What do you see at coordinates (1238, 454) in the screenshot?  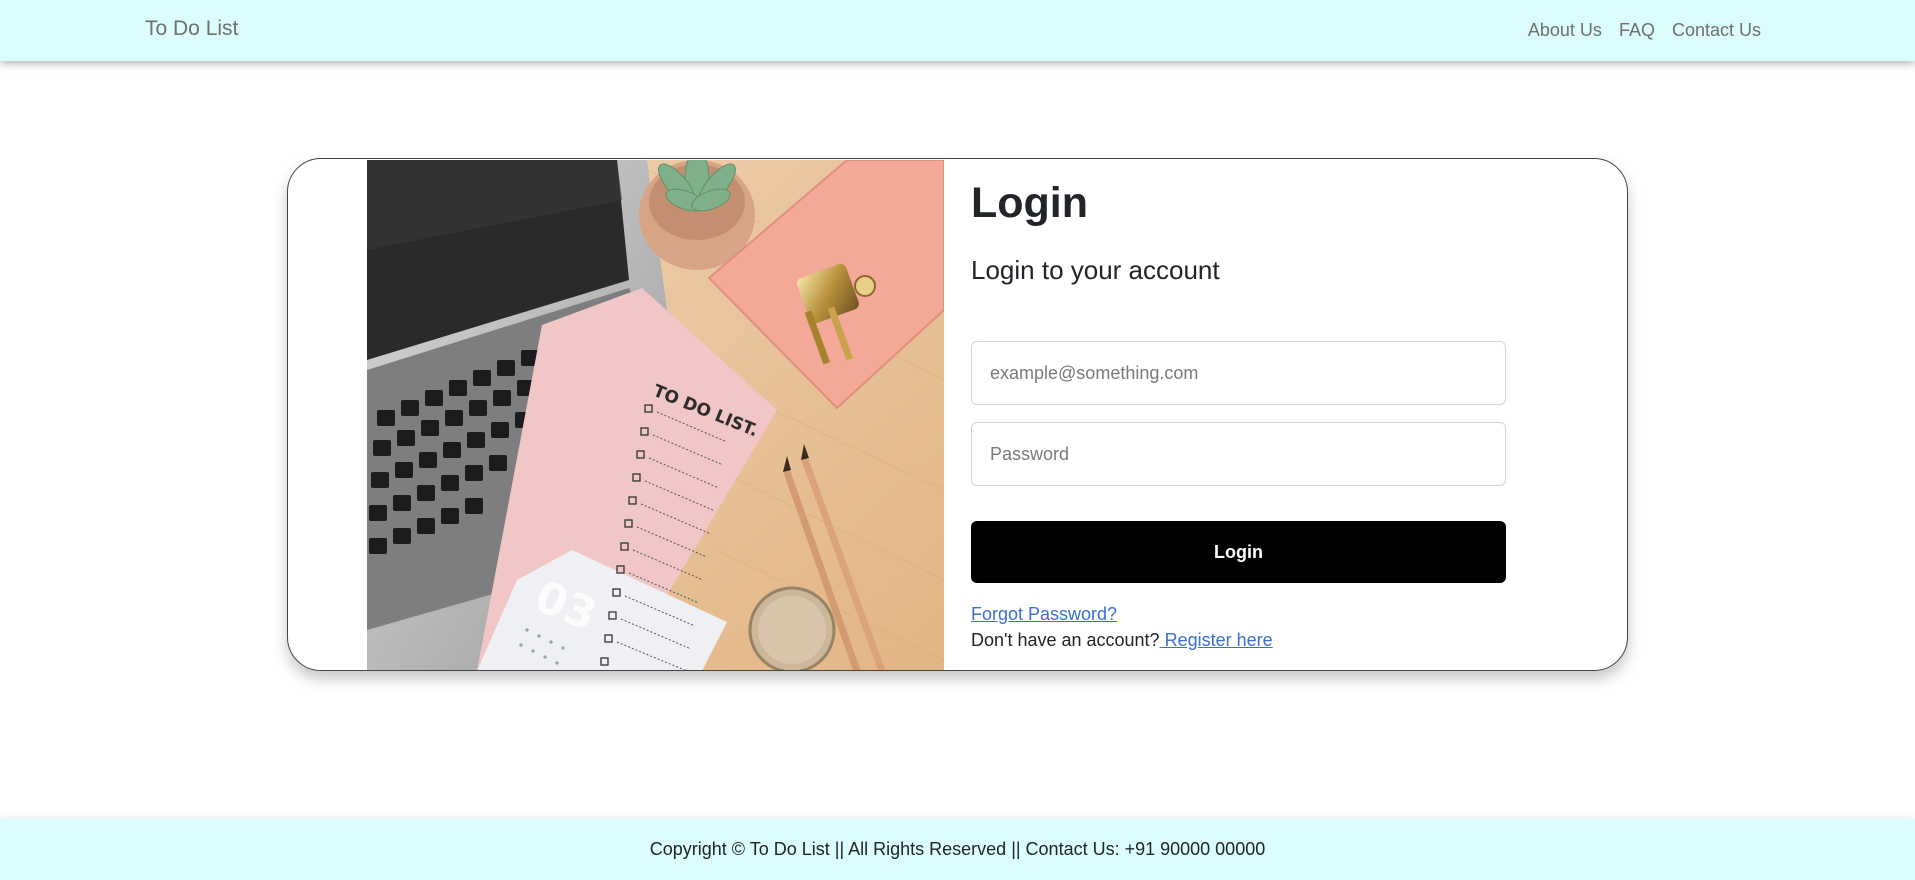 I see `password-input` at bounding box center [1238, 454].